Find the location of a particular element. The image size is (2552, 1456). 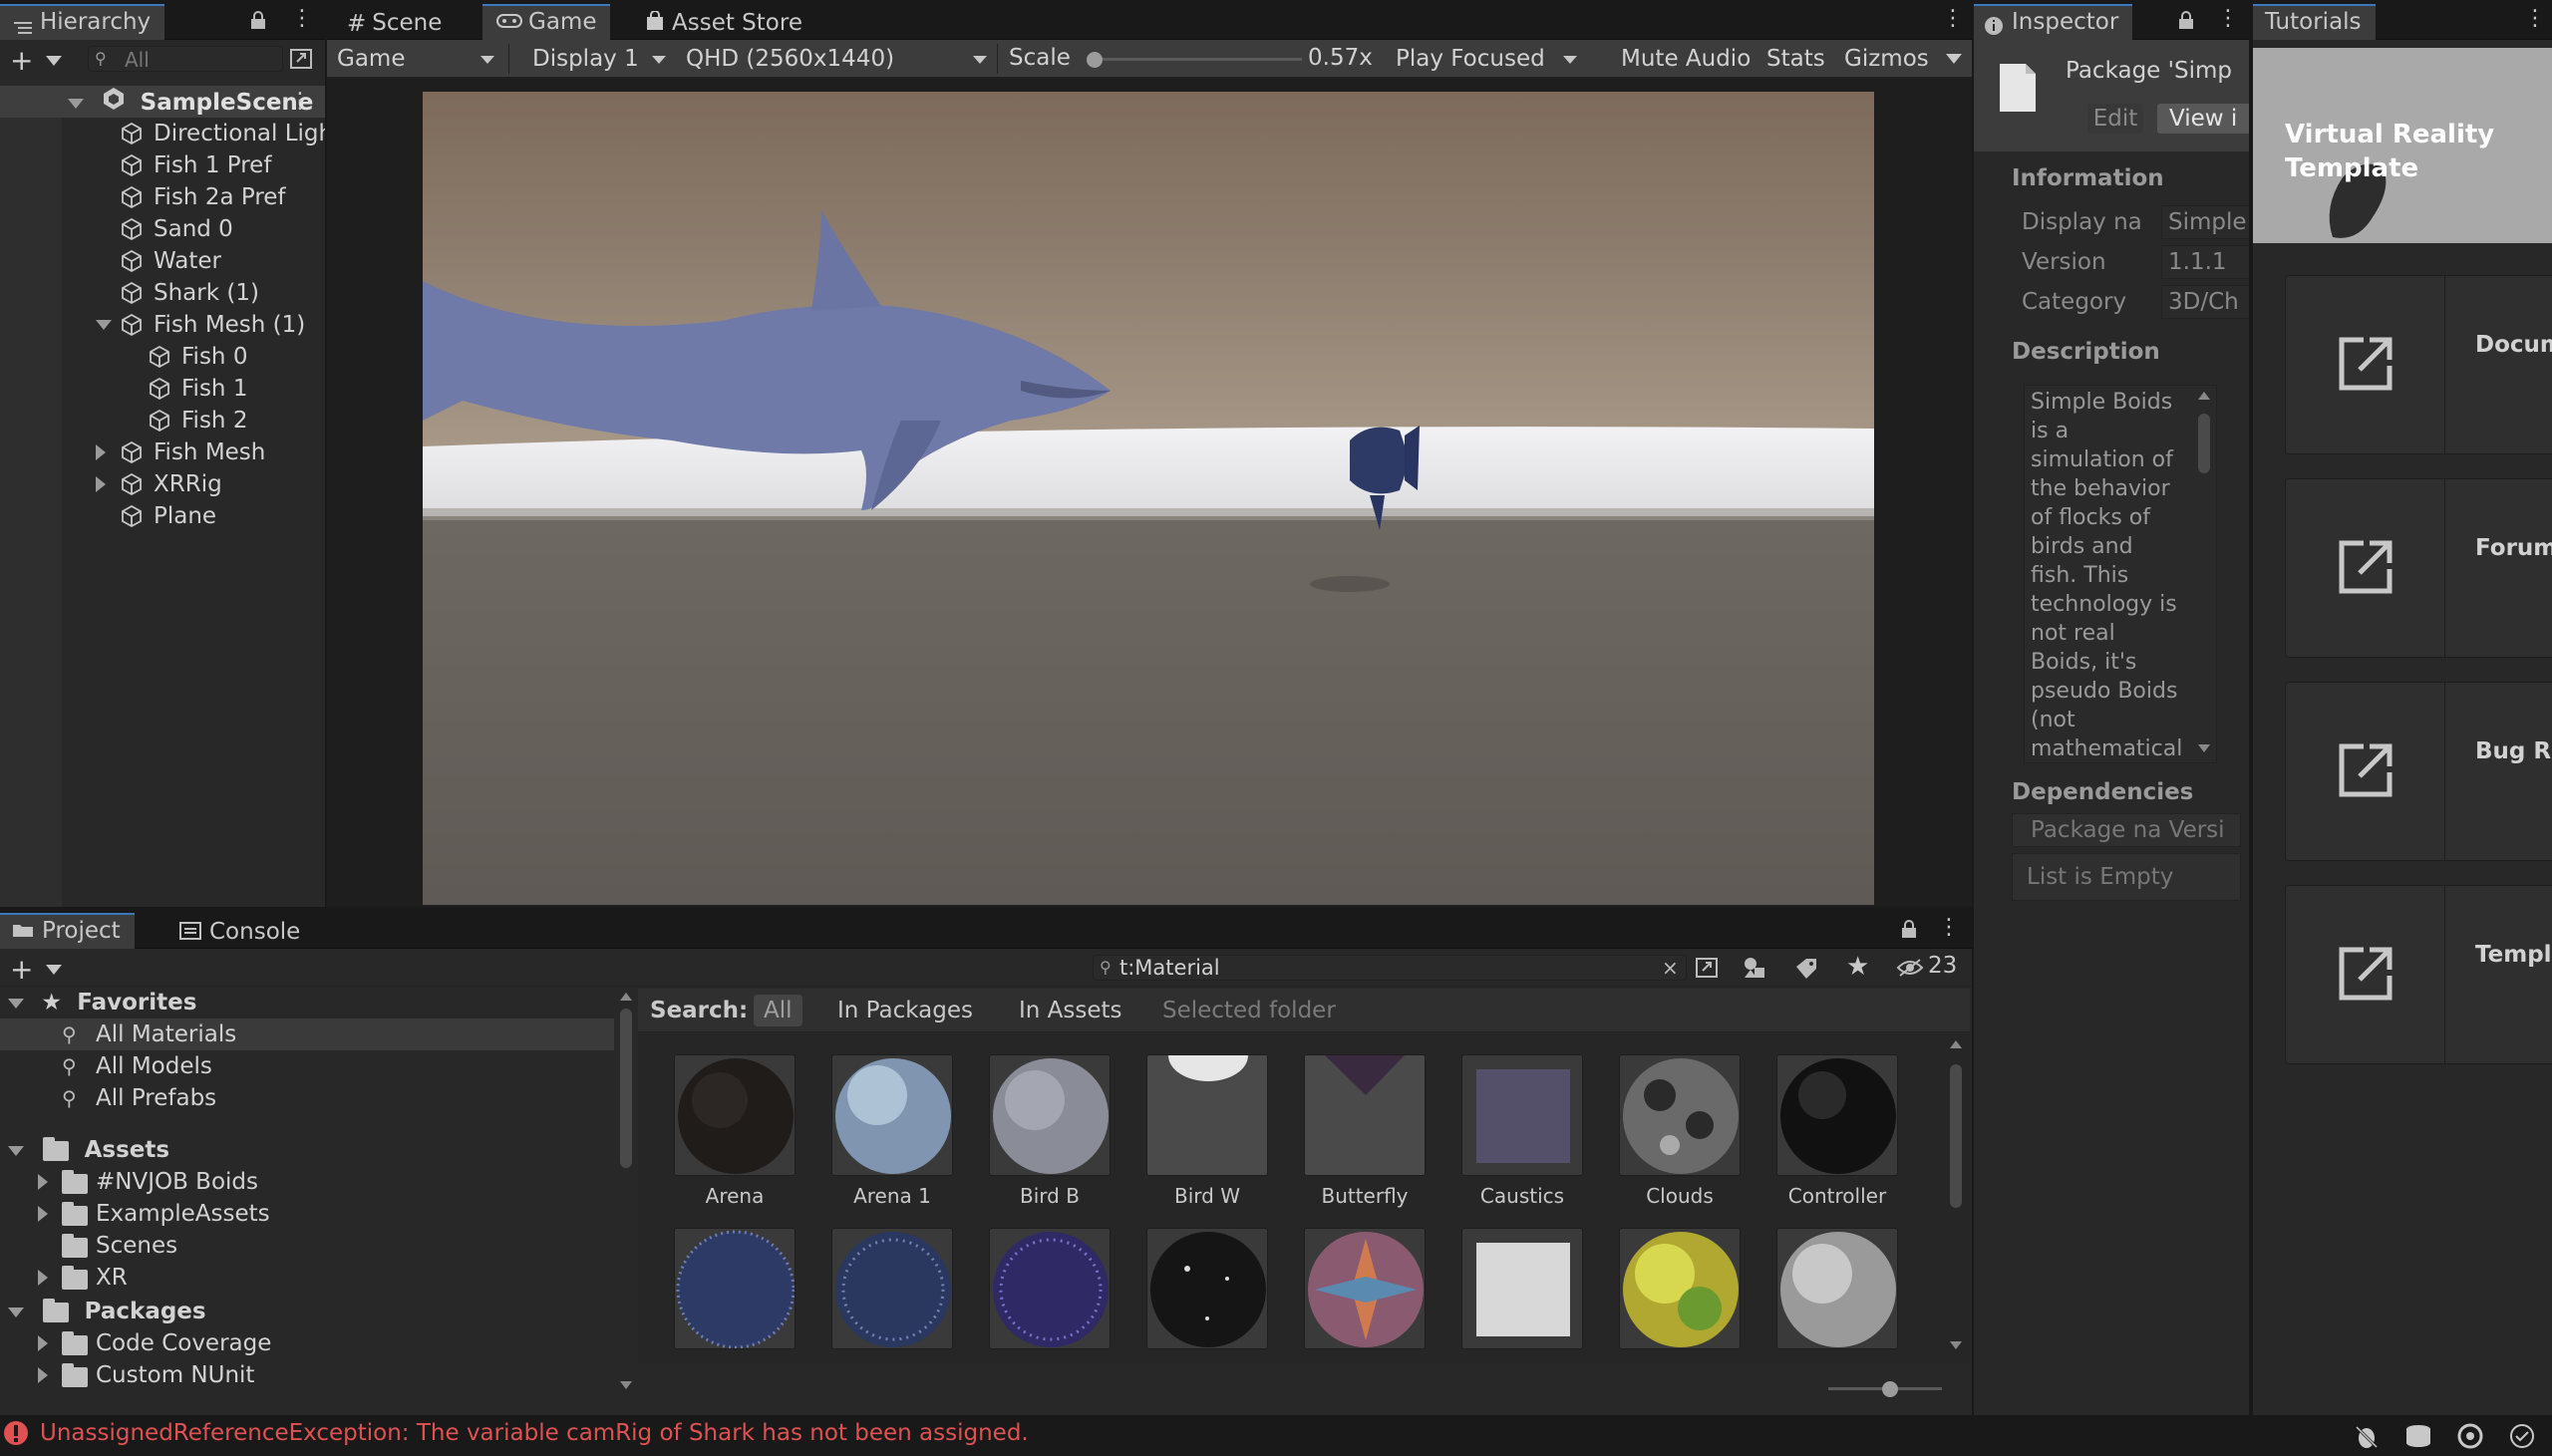

view-mode-dropdown: Game is located at coordinates (414, 59).